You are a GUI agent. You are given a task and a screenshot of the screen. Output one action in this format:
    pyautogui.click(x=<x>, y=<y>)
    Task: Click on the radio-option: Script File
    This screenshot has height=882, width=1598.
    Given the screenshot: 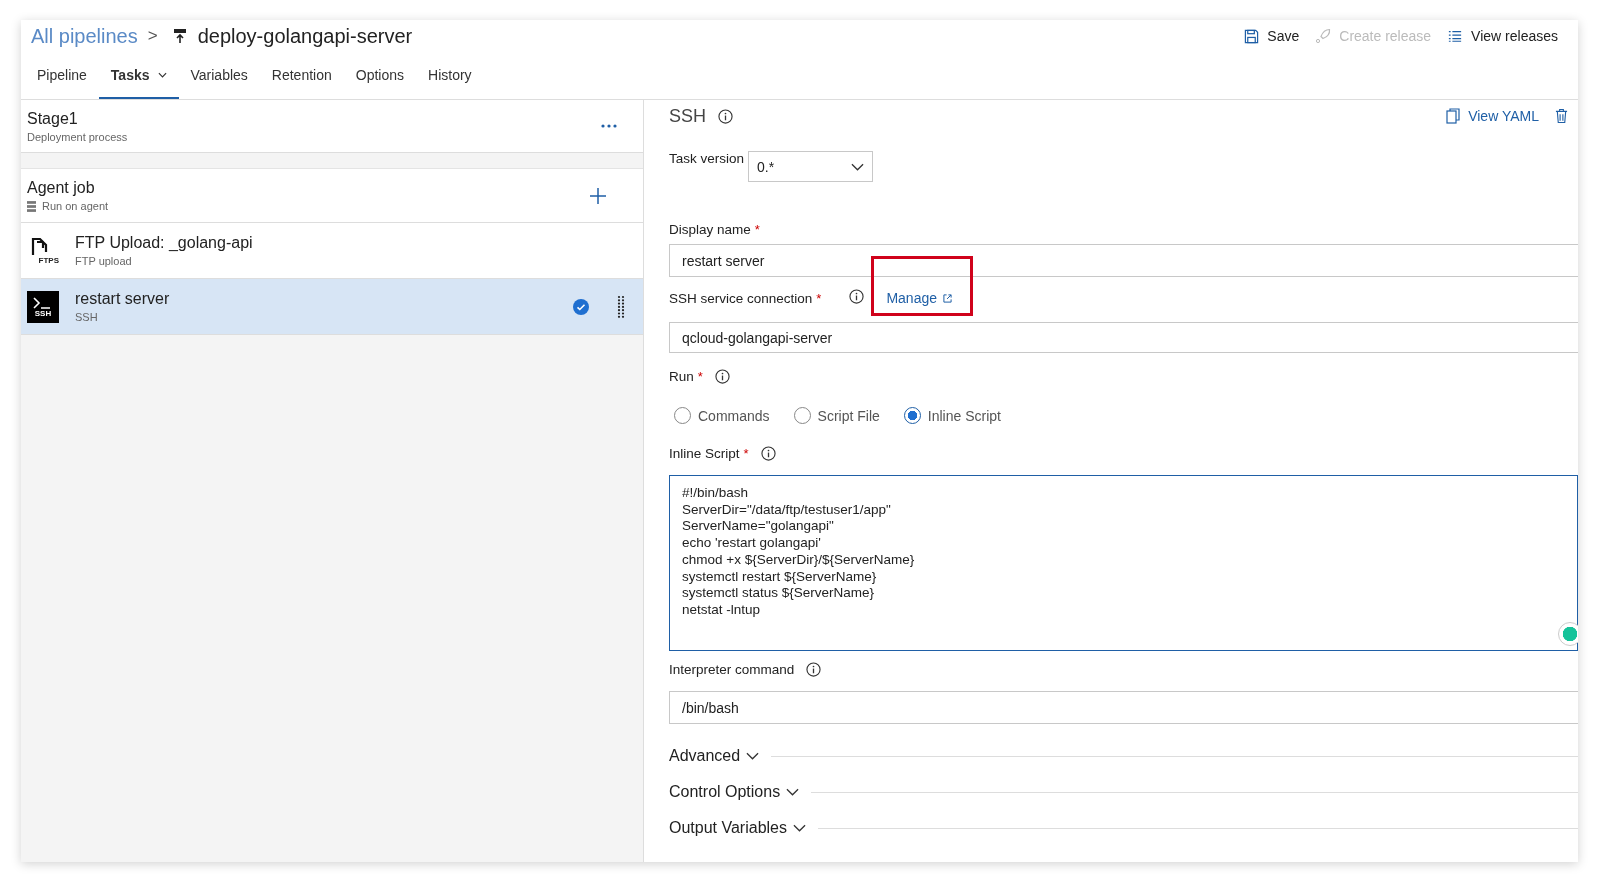 What is the action you would take?
    pyautogui.click(x=836, y=415)
    